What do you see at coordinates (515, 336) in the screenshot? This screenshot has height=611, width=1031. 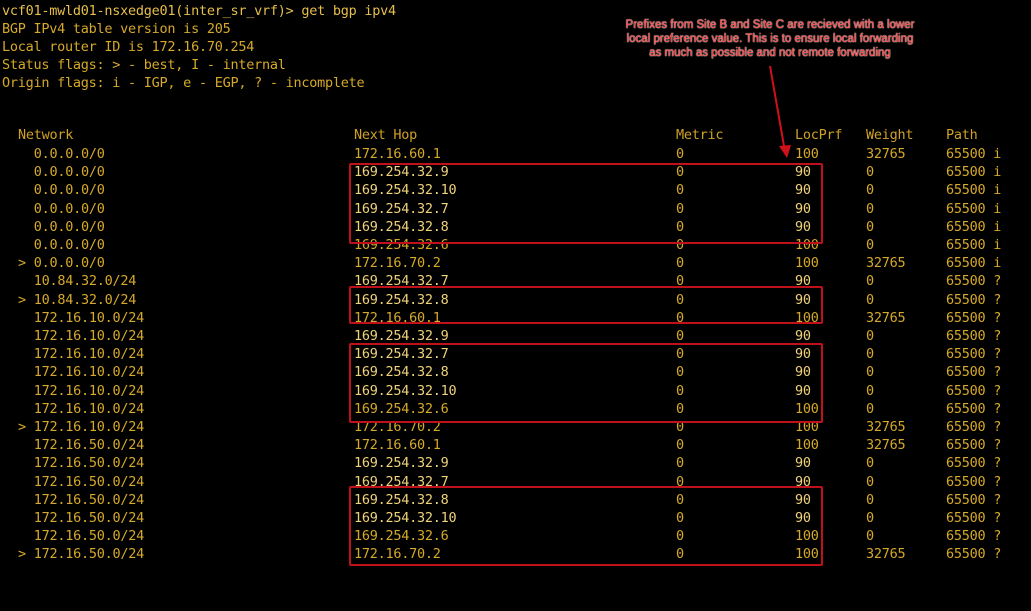 I see `table-row: 172.16.10.0/24 169.254.32.9 0 90 0 65500 ?` at bounding box center [515, 336].